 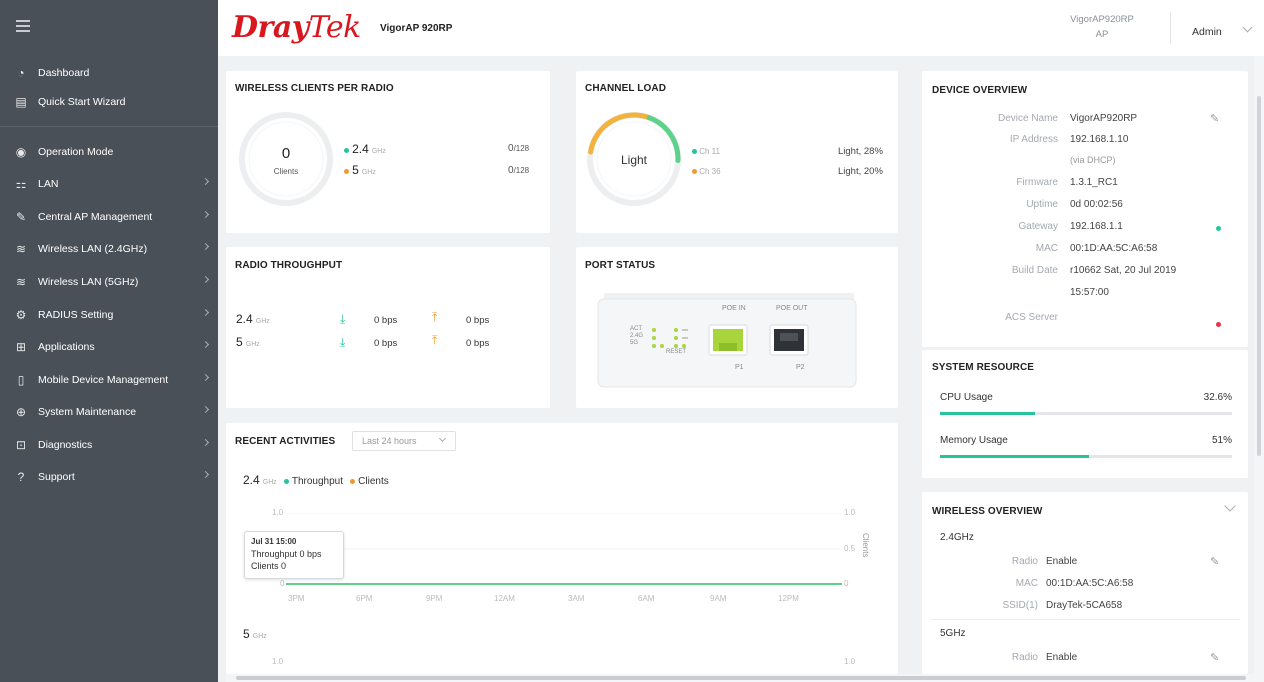 I want to click on draytek-logo: DrayTek, so click(x=296, y=27).